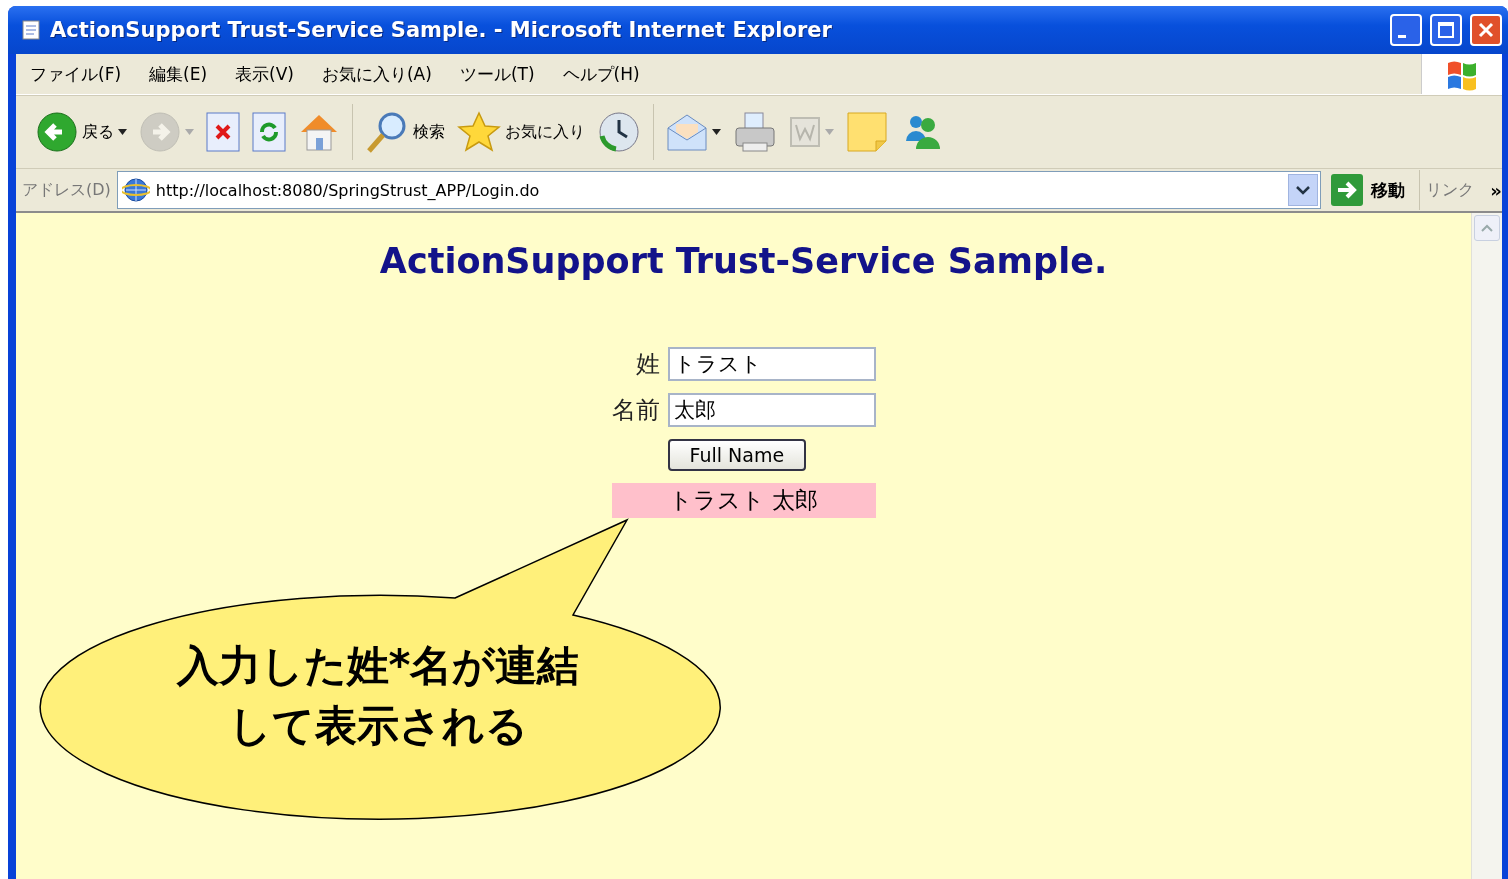  Describe the element at coordinates (1496, 190) in the screenshot. I see `chevron-button: »` at that location.